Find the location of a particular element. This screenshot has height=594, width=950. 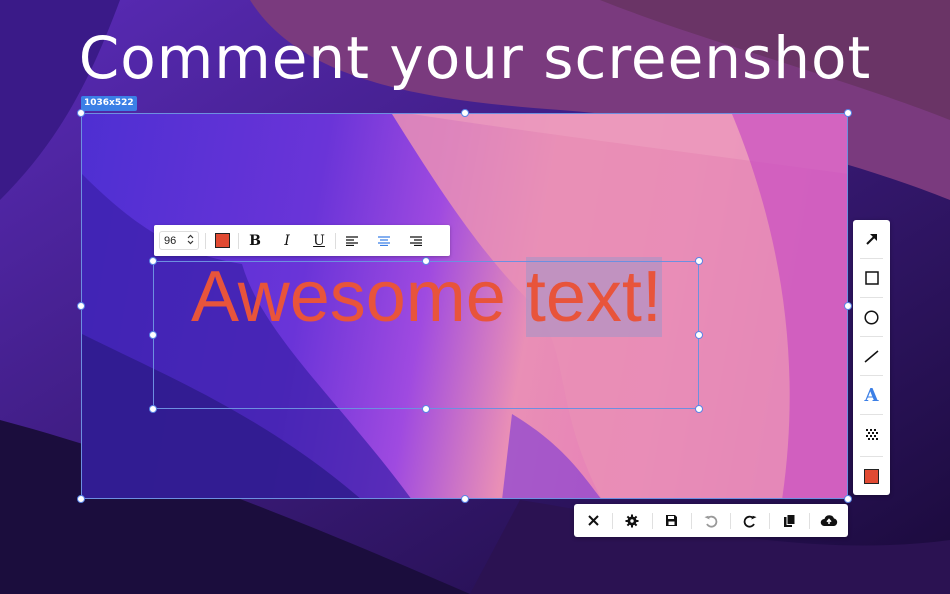

align-center-button is located at coordinates (384, 240).